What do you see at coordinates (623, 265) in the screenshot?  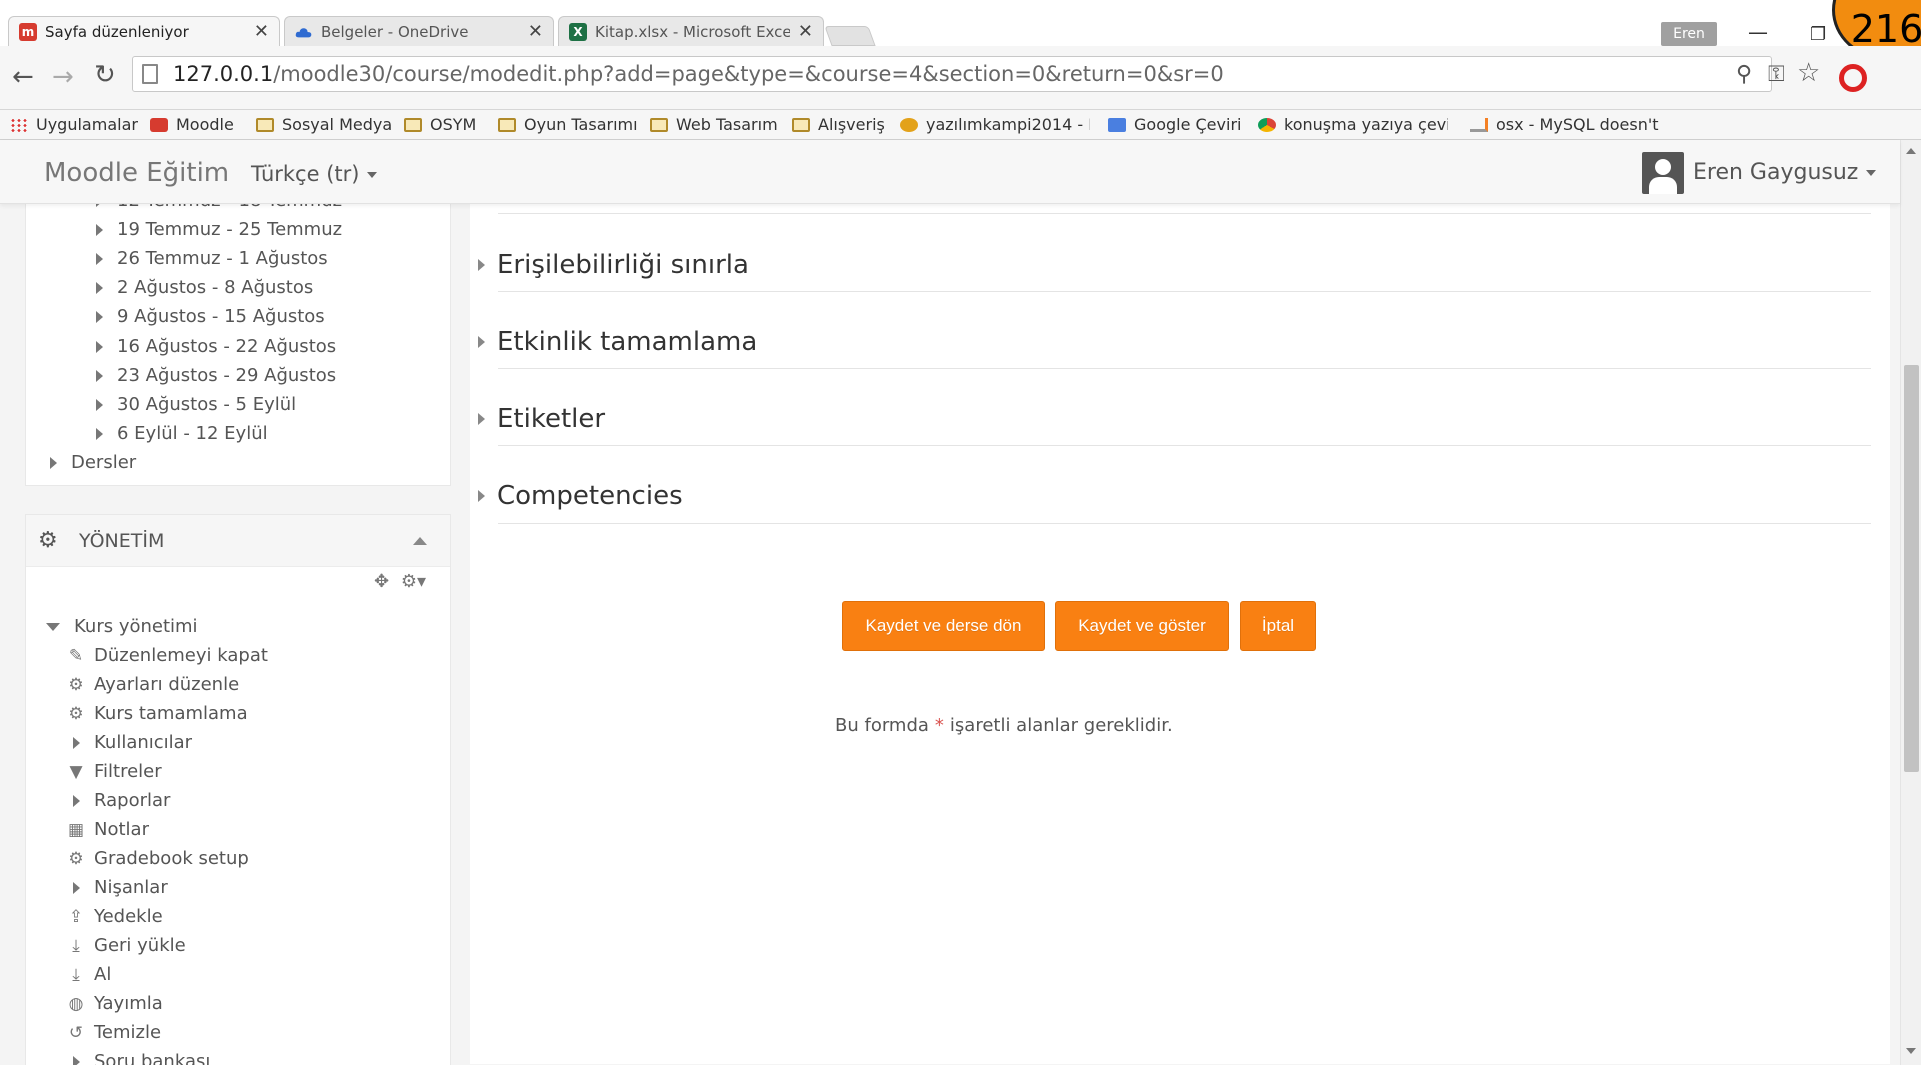 I see `section-title: Erişilebilirliği sınırla` at bounding box center [623, 265].